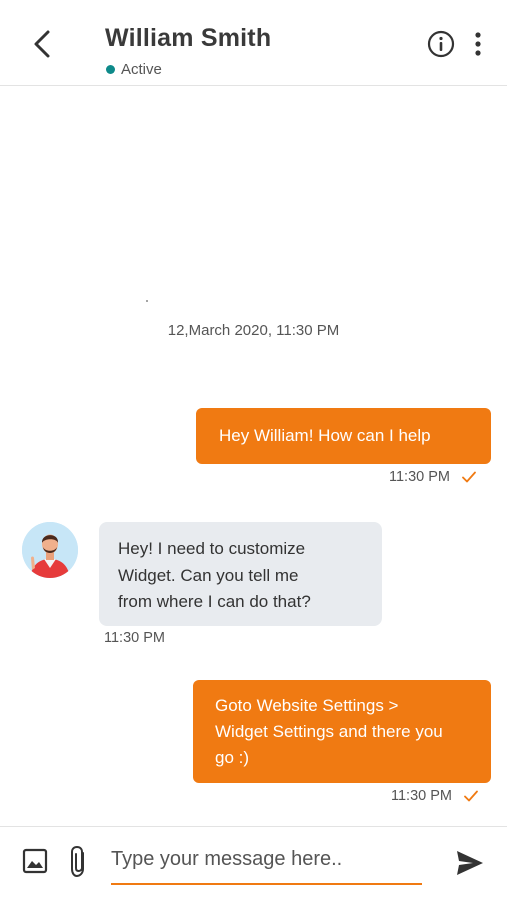  I want to click on message-text-line: go :), so click(232, 757).